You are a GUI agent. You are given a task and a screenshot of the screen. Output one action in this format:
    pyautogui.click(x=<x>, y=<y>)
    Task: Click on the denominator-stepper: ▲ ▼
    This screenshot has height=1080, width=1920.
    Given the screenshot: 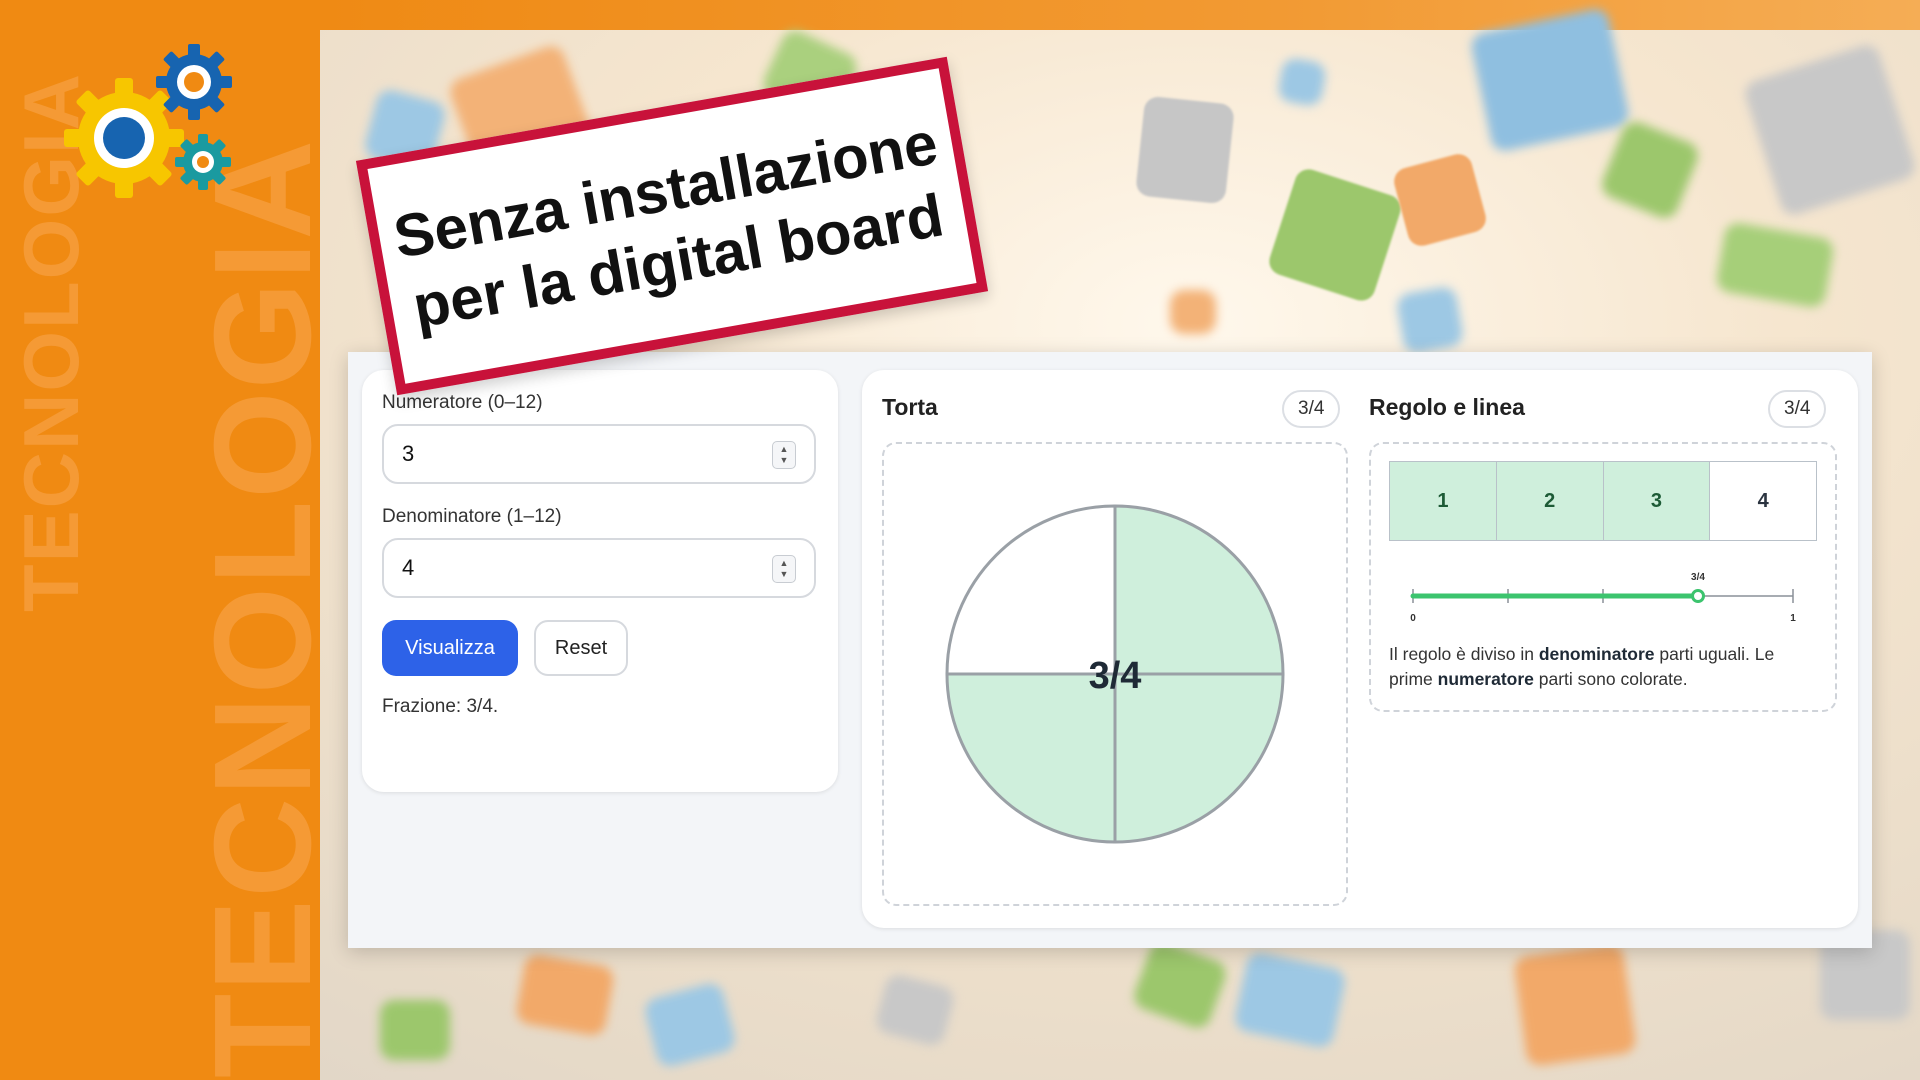 What is the action you would take?
    pyautogui.click(x=784, y=569)
    